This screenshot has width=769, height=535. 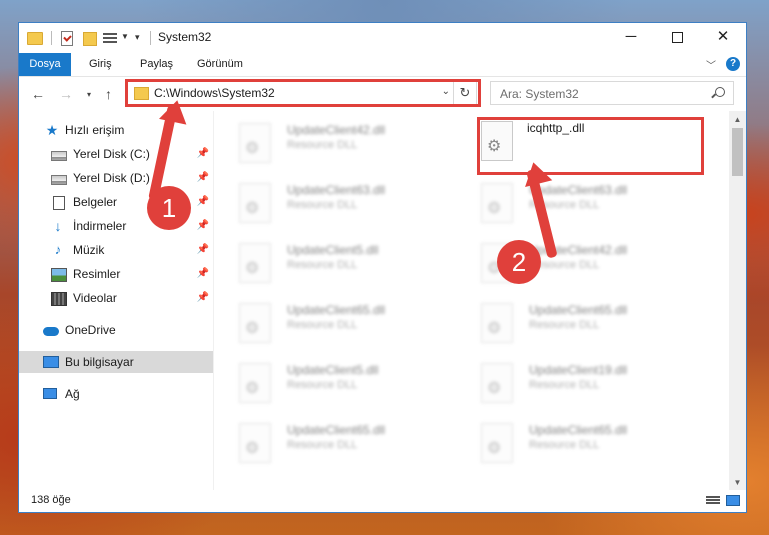 What do you see at coordinates (116, 394) in the screenshot?
I see `sidebar-item-network: Ağ` at bounding box center [116, 394].